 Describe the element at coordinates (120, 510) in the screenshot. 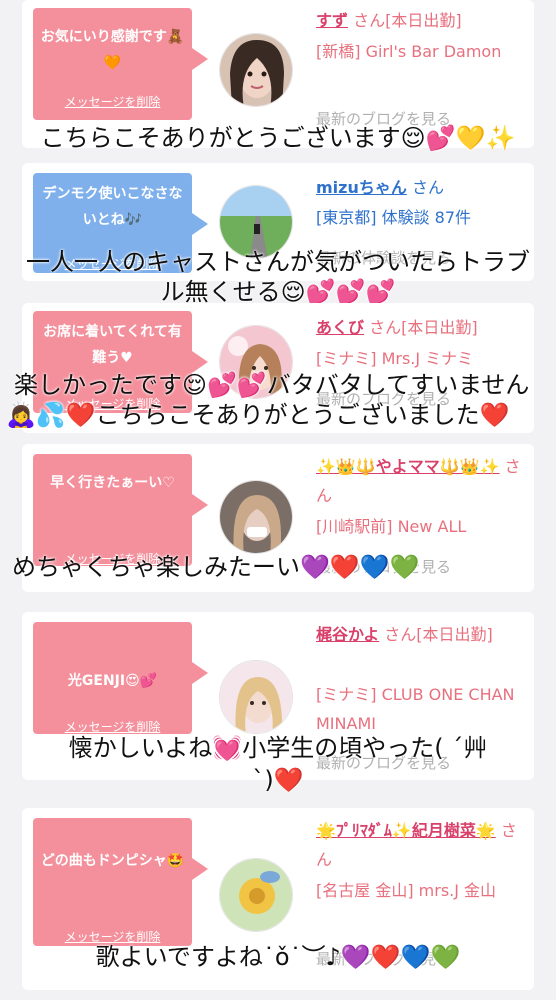

I see `message-bubble: 早く行きたぁーい♡ メッセージを削除` at that location.